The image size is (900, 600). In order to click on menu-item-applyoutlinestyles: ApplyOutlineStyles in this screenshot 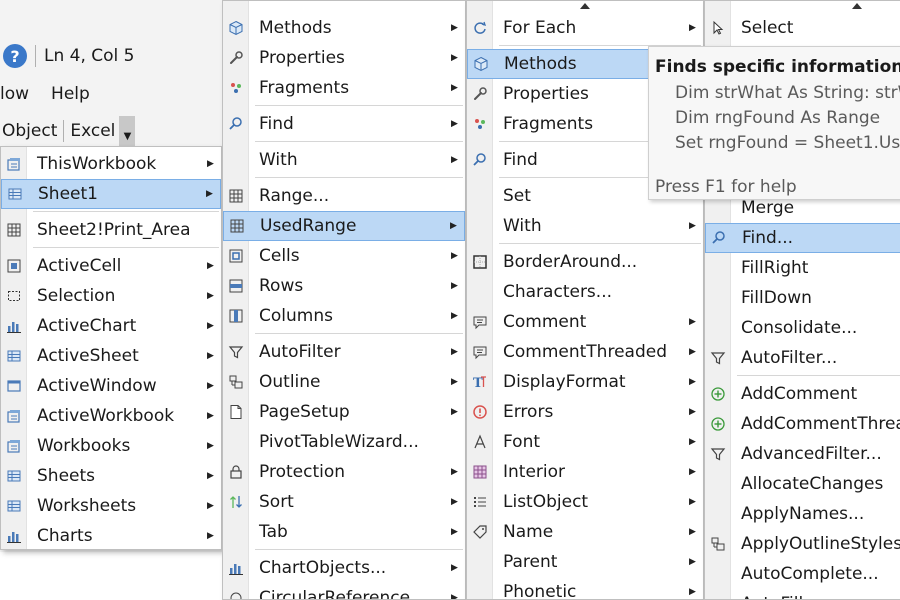, I will do `click(802, 544)`.